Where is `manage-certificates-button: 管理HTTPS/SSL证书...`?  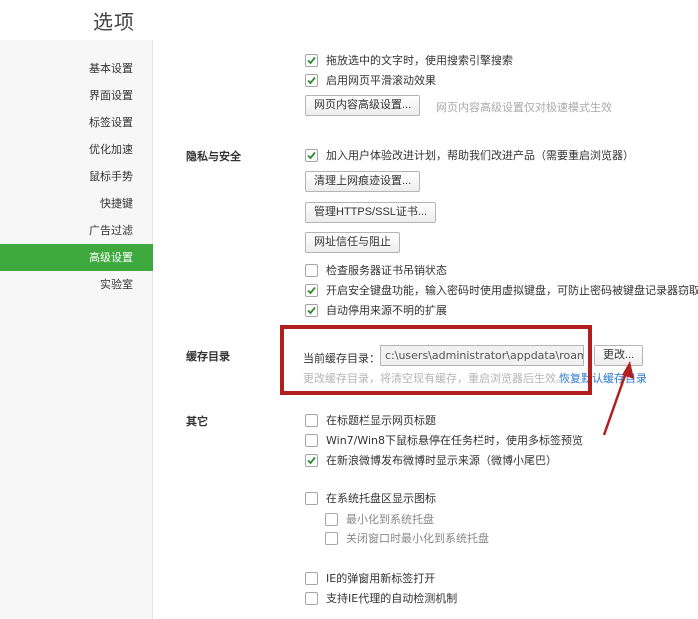
manage-certificates-button: 管理HTTPS/SSL证书... is located at coordinates (371, 212).